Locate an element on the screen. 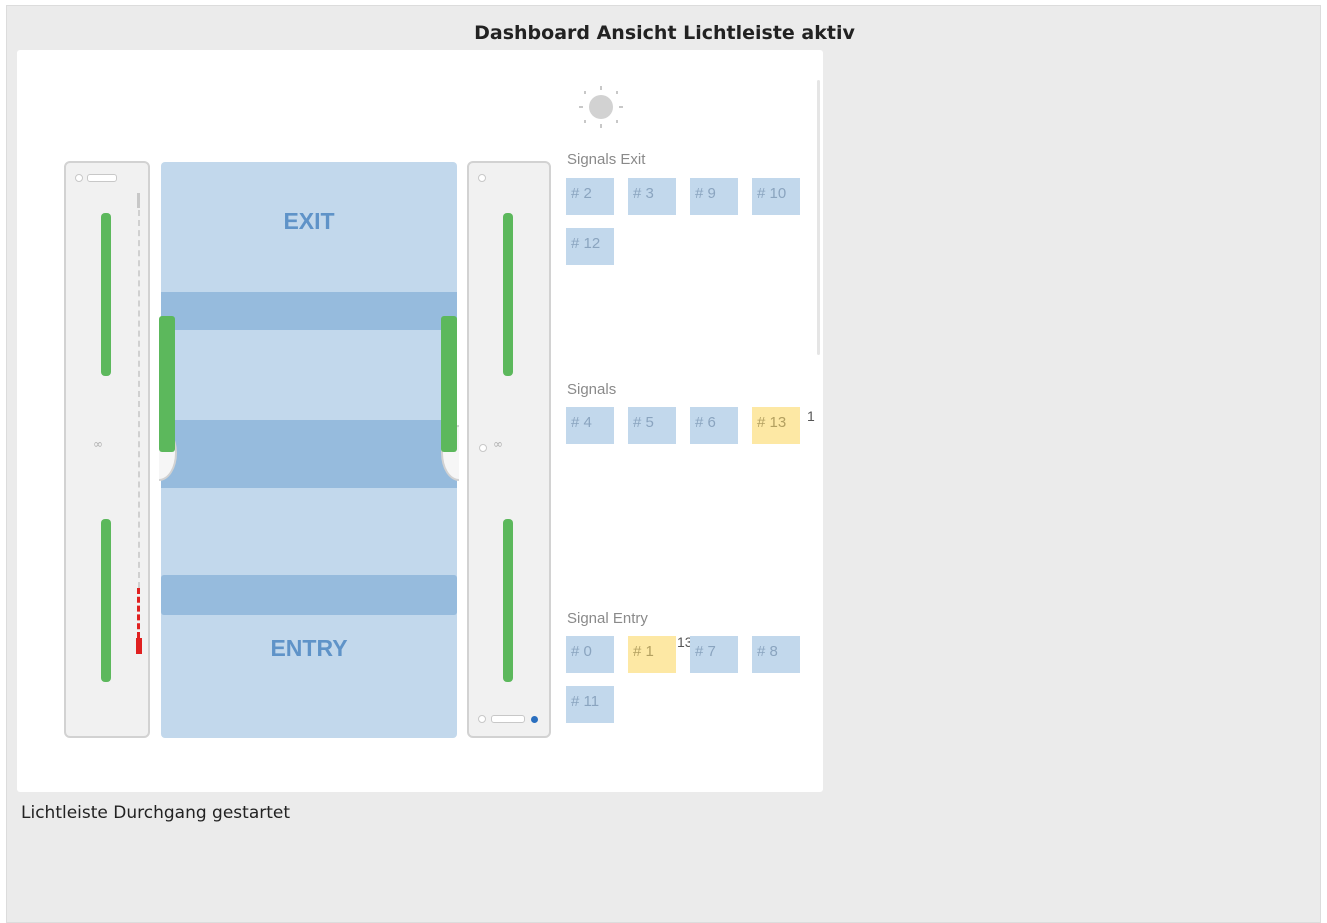 This screenshot has height=923, width=1327. lane-band-top is located at coordinates (309, 311).